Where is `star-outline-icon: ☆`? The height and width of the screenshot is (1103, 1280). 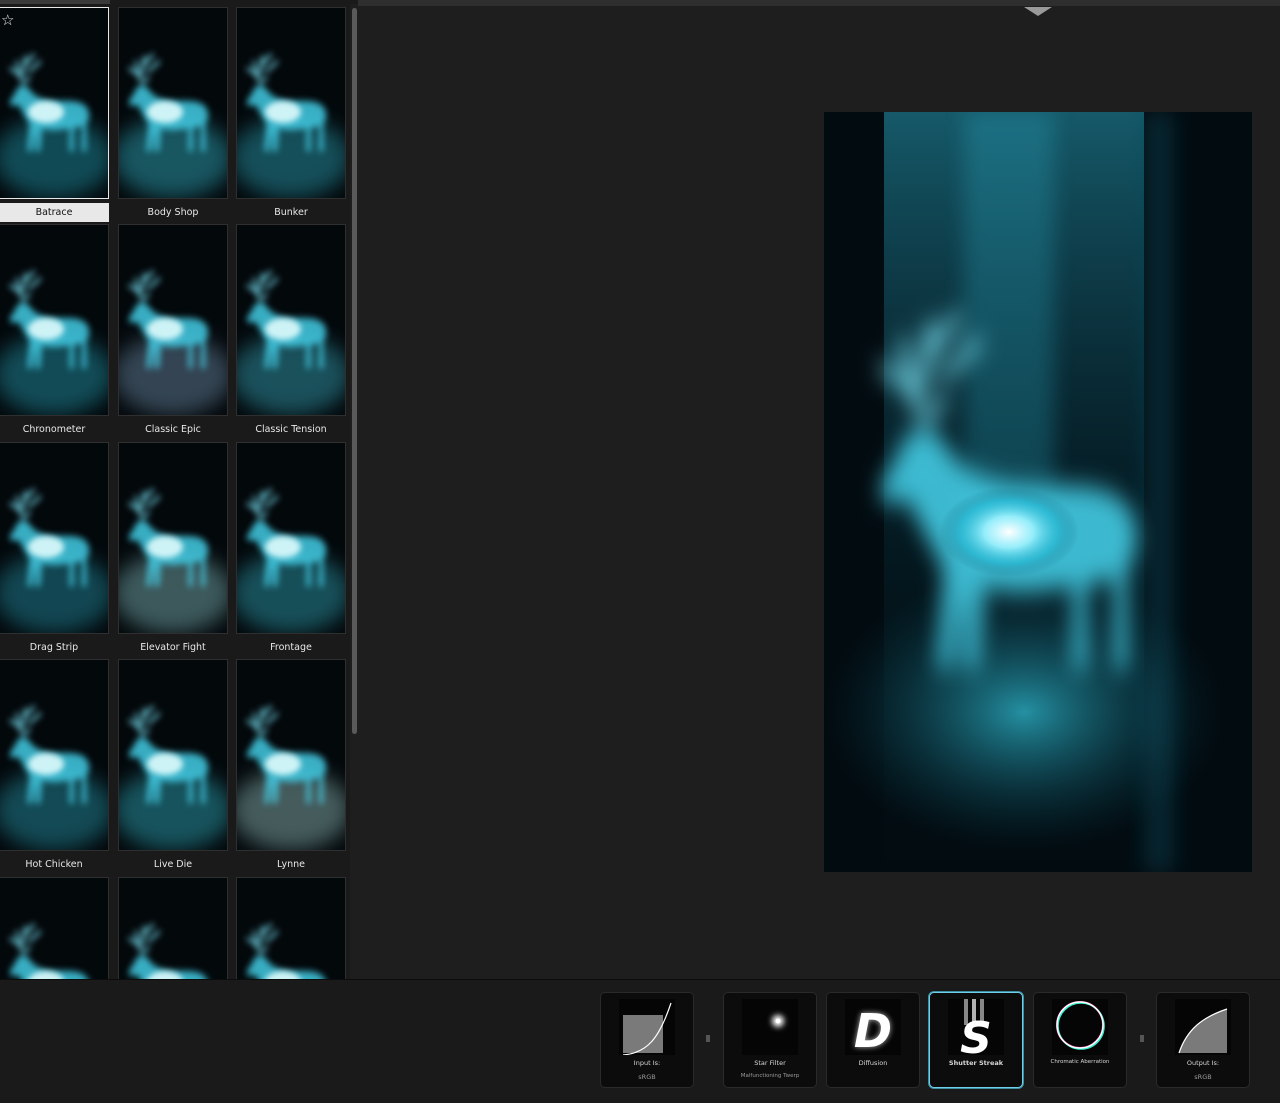 star-outline-icon: ☆ is located at coordinates (7, 20).